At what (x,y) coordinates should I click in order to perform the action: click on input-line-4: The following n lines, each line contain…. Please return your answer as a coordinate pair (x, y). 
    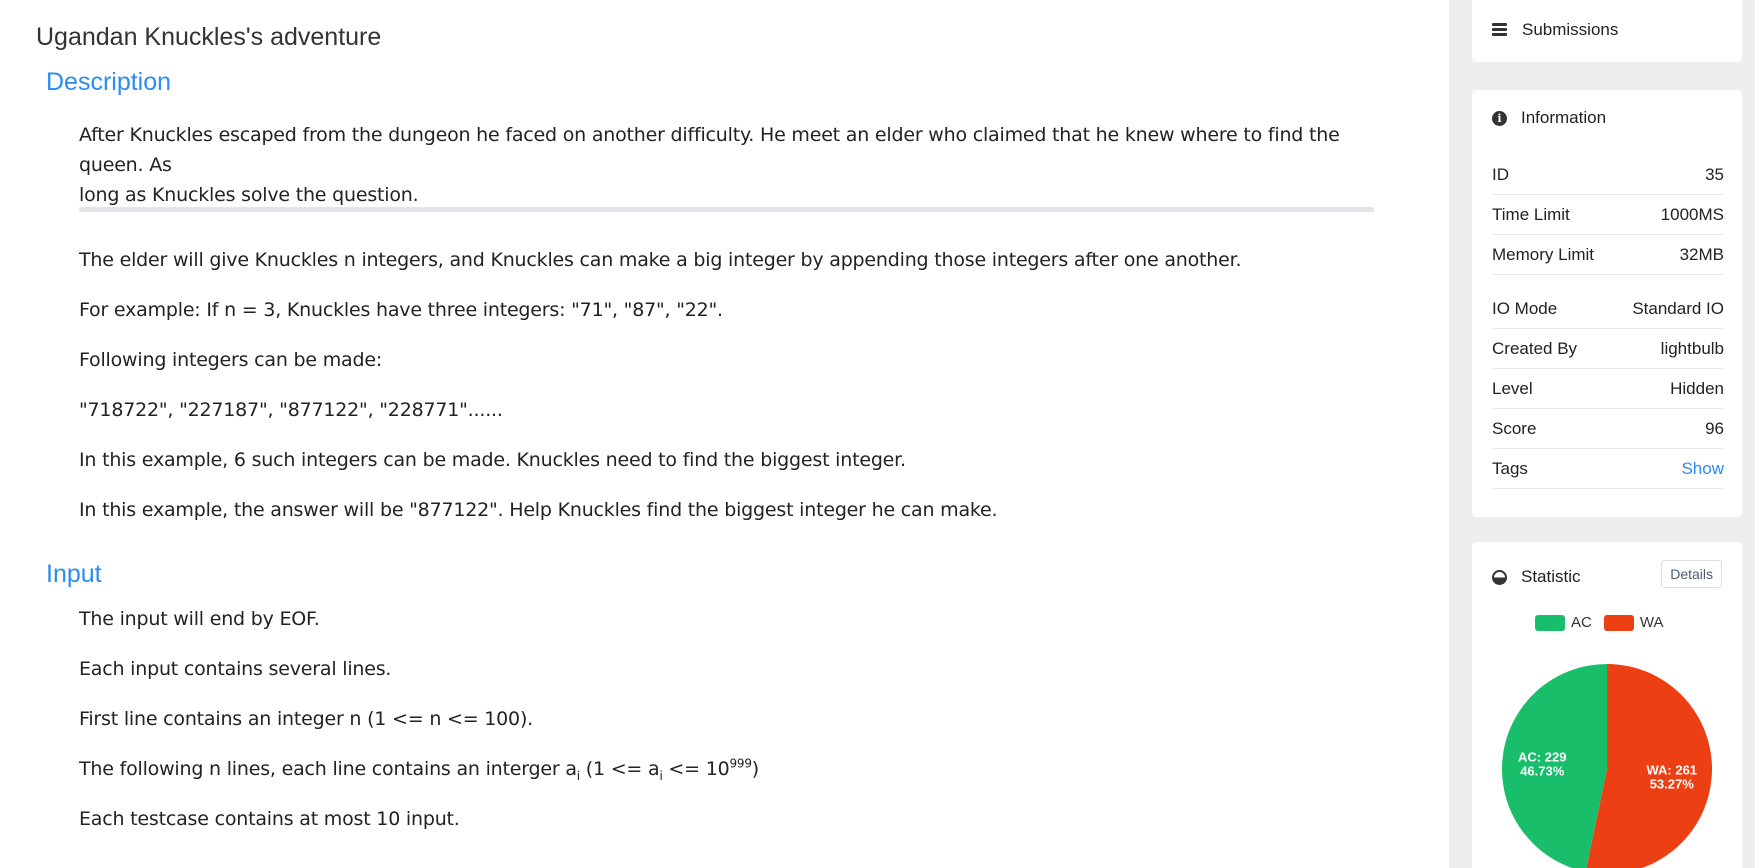
    Looking at the image, I should click on (729, 769).